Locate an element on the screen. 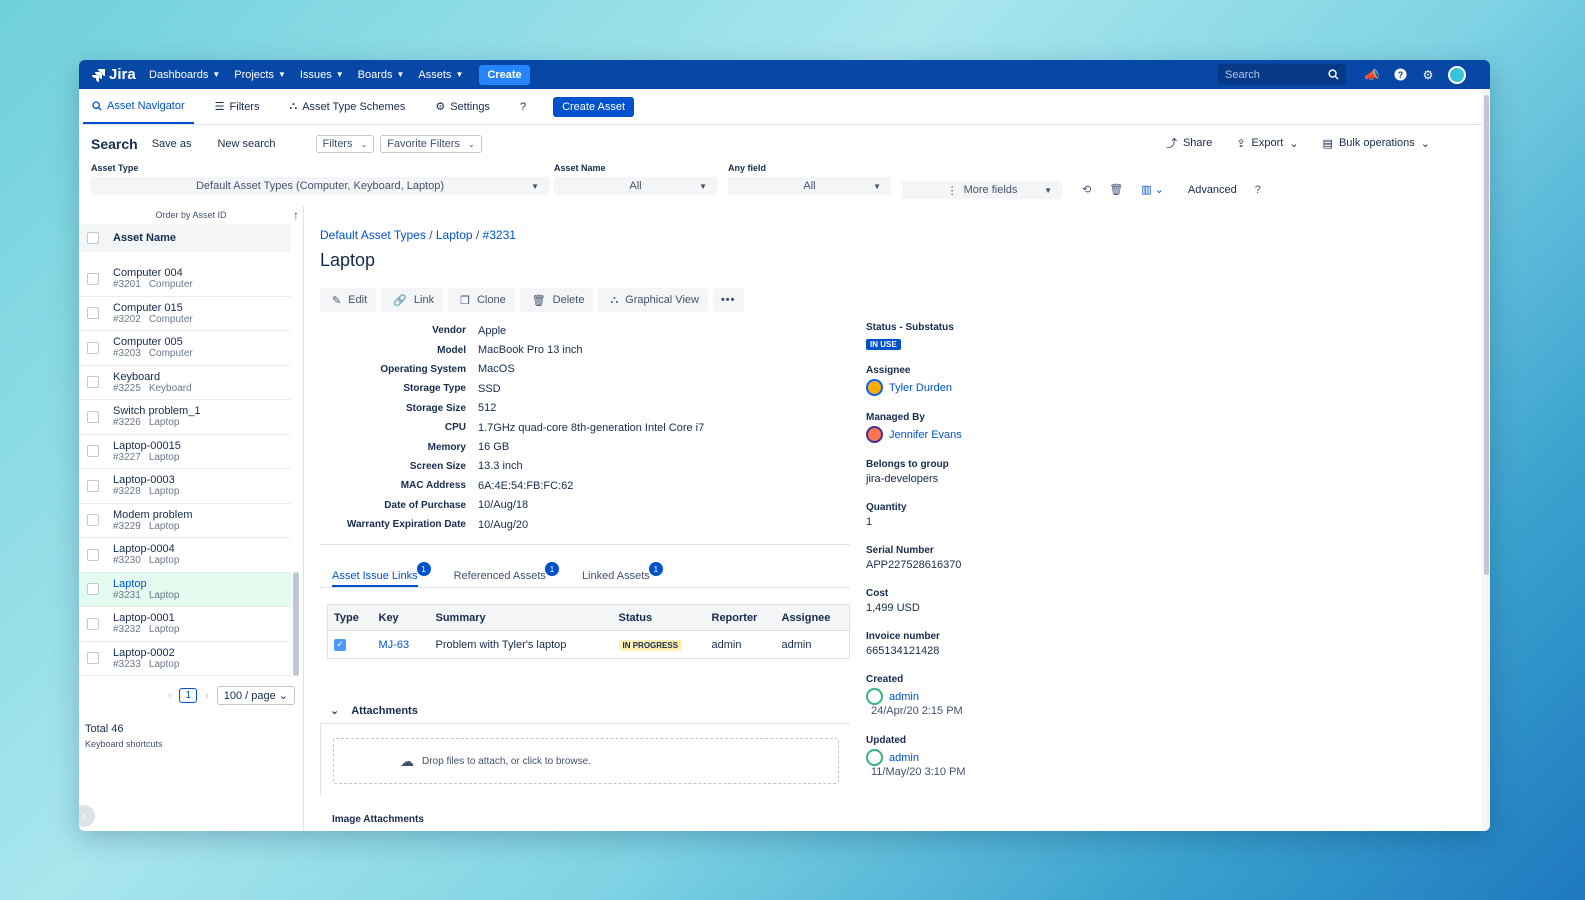 This screenshot has width=1585, height=900. more-actions-button: ••• is located at coordinates (728, 300).